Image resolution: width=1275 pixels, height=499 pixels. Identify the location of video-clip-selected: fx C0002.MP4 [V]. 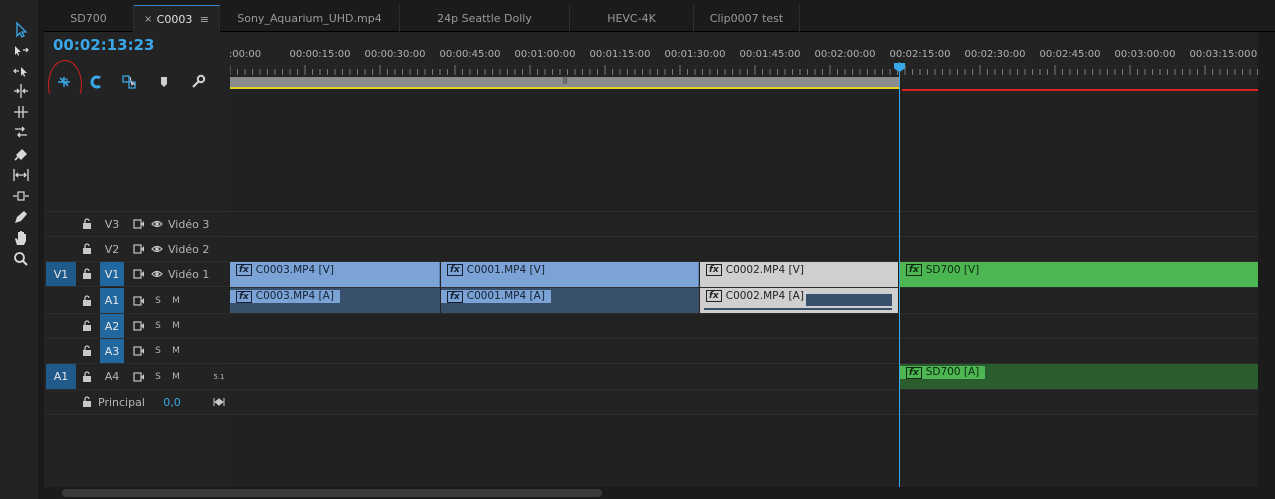
(799, 274).